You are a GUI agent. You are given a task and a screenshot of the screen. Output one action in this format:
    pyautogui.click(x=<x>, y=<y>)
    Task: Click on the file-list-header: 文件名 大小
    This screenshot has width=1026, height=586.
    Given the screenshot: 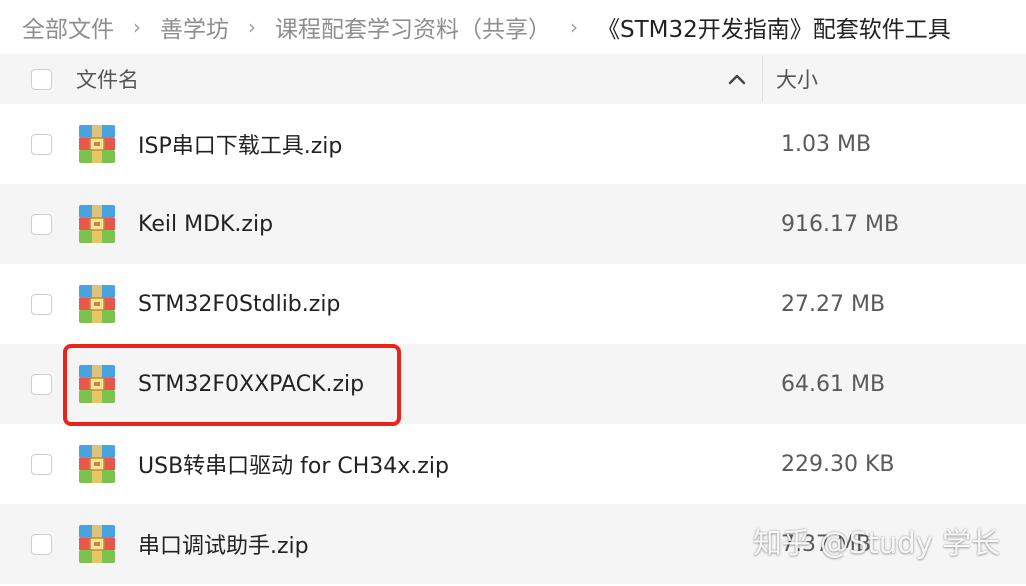 What is the action you would take?
    pyautogui.click(x=513, y=79)
    